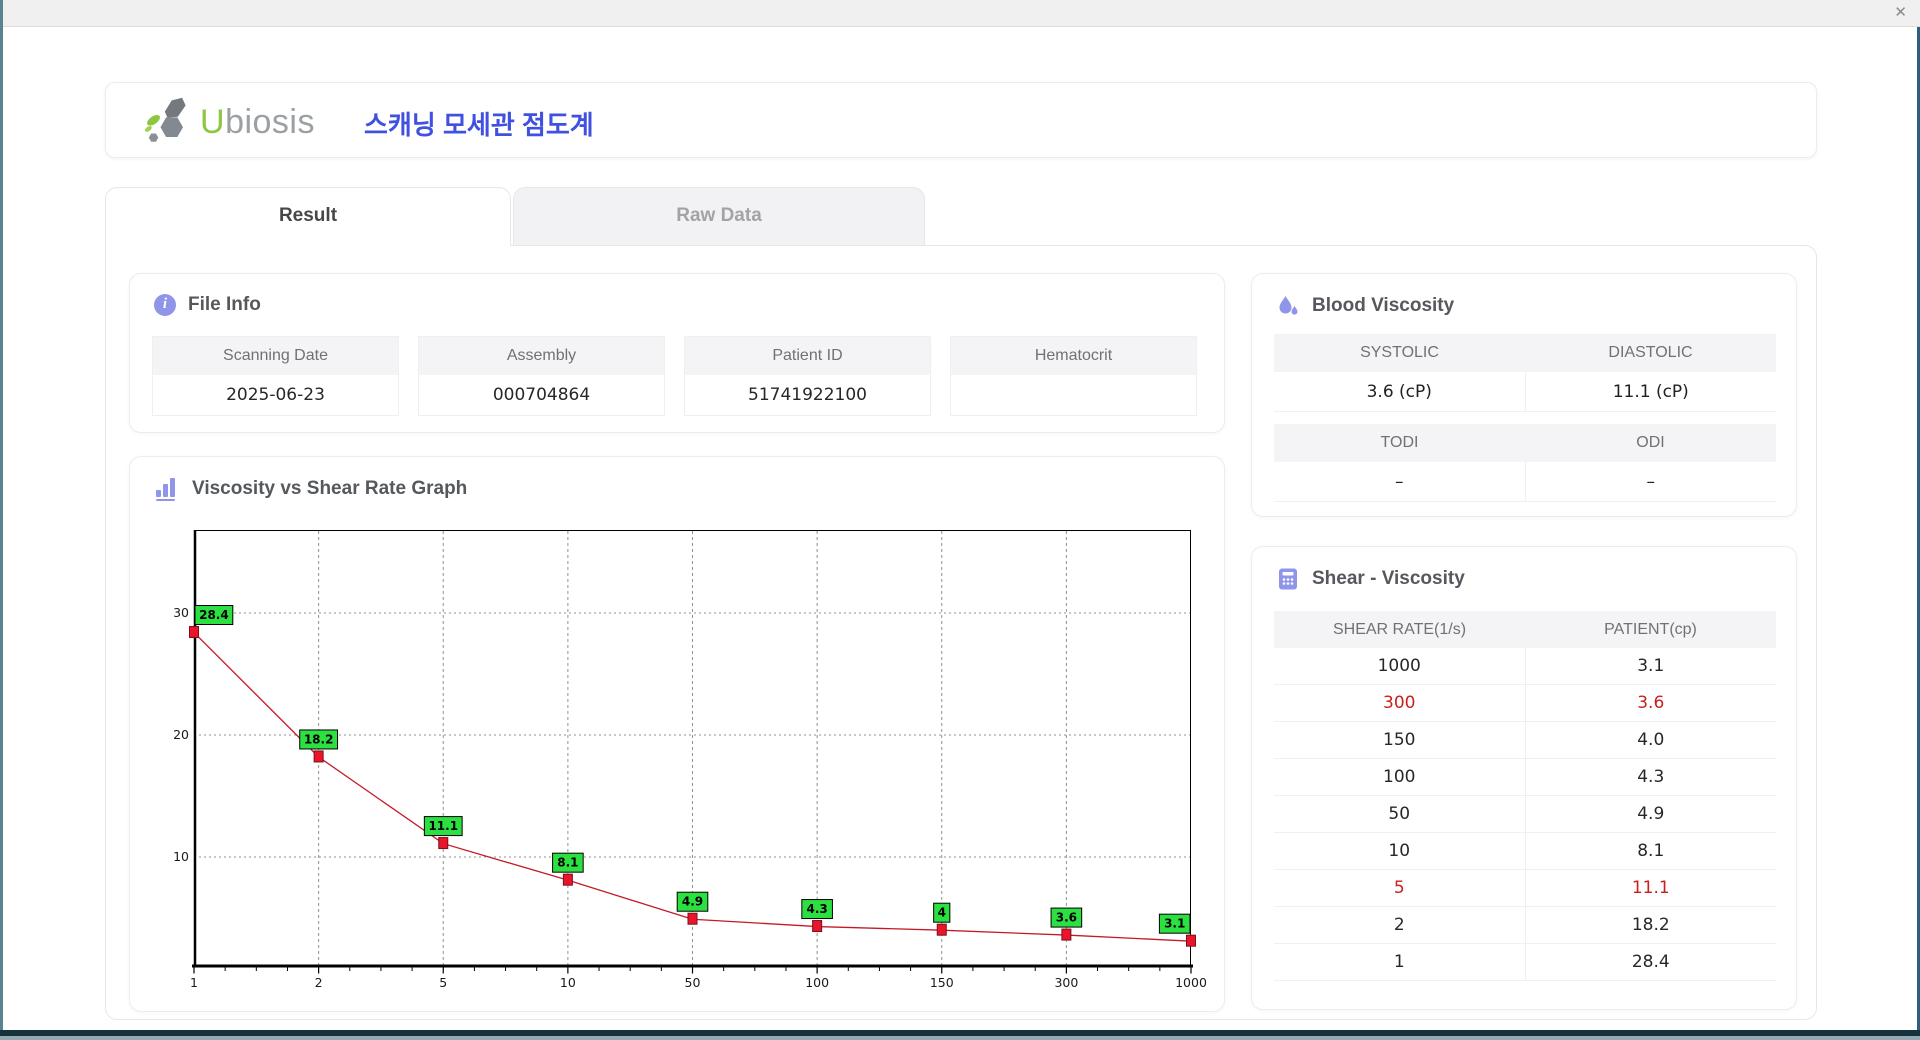 Image resolution: width=1920 pixels, height=1040 pixels. Describe the element at coordinates (541, 395) in the screenshot. I see `field-value-assembly: 000704864` at that location.